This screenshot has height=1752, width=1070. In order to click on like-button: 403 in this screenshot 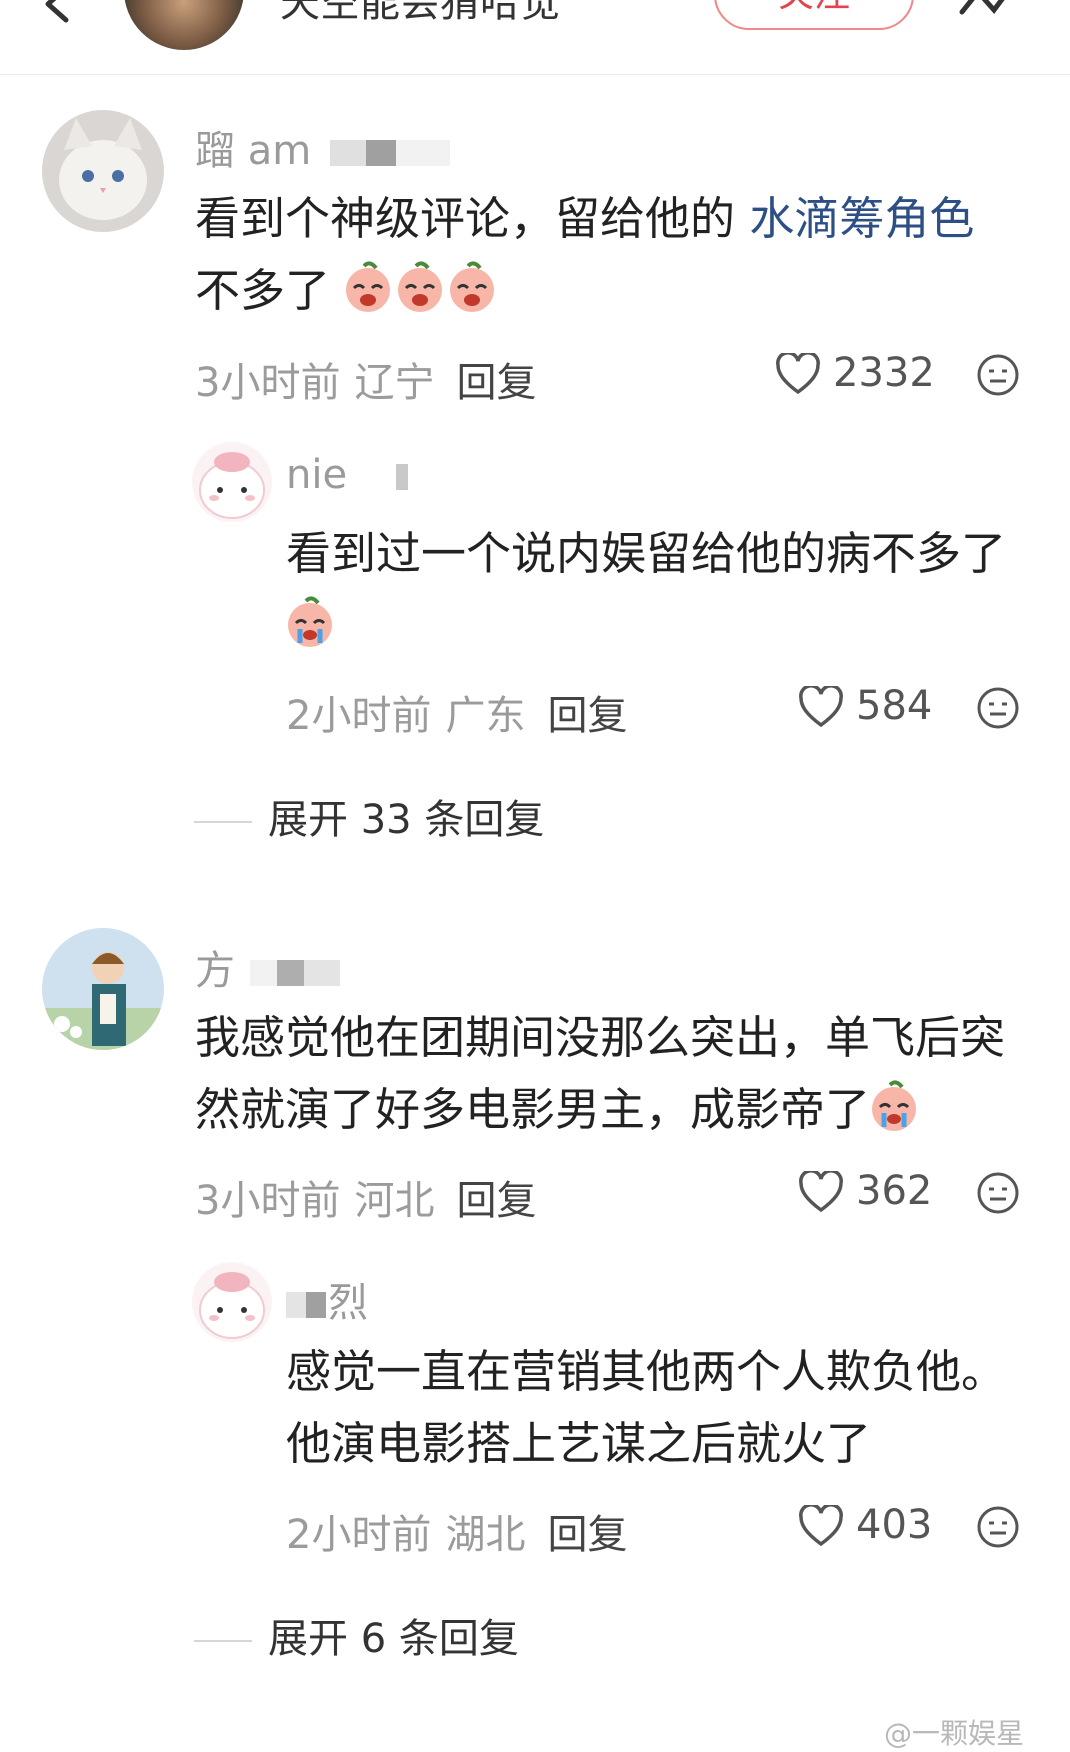, I will do `click(865, 1525)`.